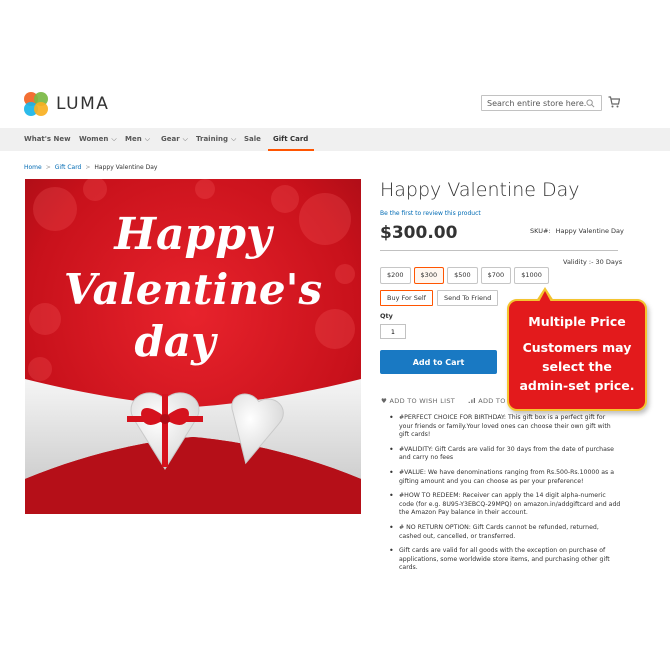 Image resolution: width=670 pixels, height=670 pixels. I want to click on compare-icon: .ıl, so click(472, 401).